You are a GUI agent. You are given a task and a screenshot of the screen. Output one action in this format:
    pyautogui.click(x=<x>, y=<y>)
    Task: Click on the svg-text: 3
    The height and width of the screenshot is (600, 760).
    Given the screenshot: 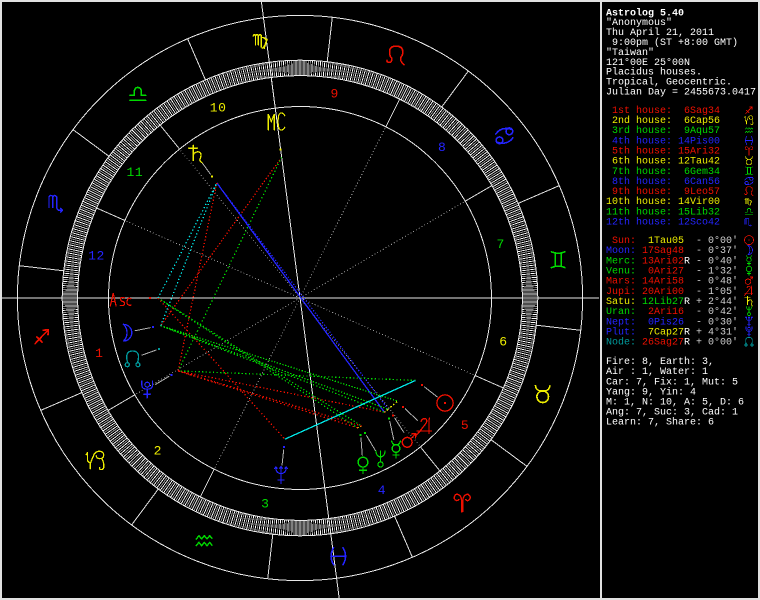 What is the action you would take?
    pyautogui.click(x=265, y=504)
    